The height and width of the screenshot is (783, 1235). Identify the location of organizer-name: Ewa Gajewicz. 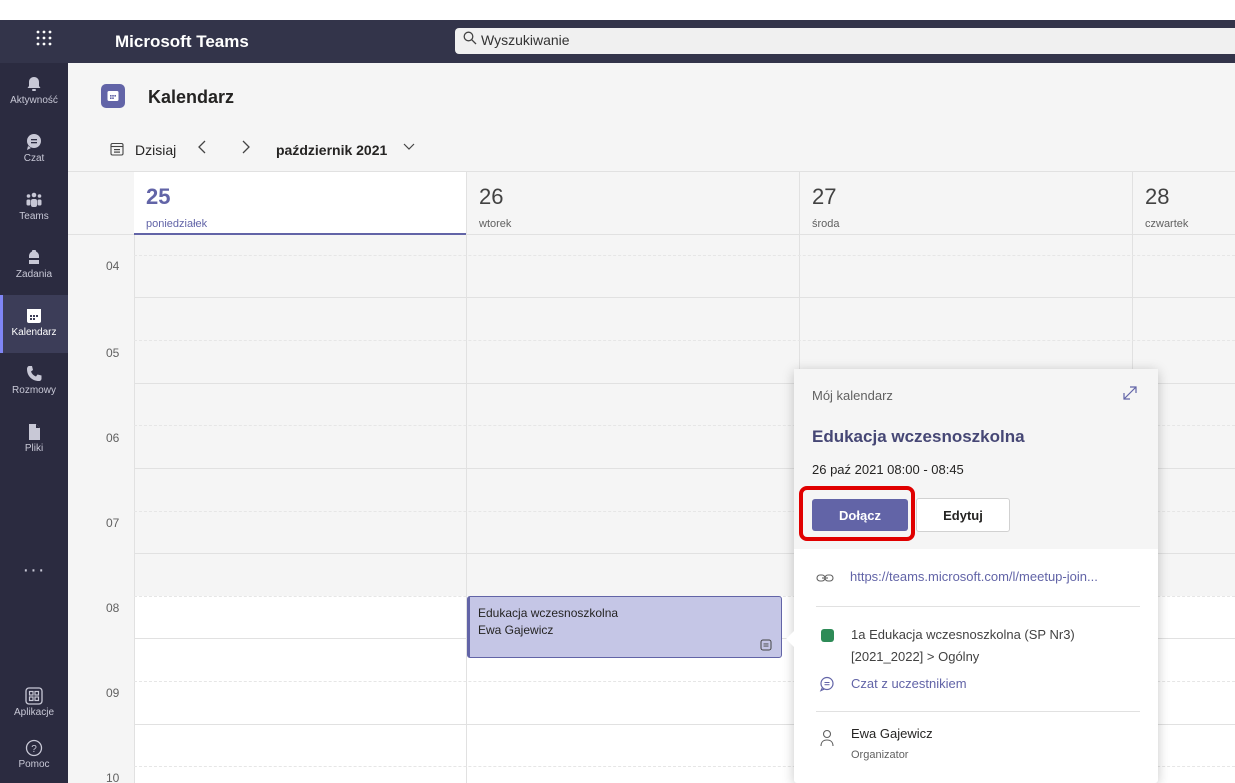
(892, 733).